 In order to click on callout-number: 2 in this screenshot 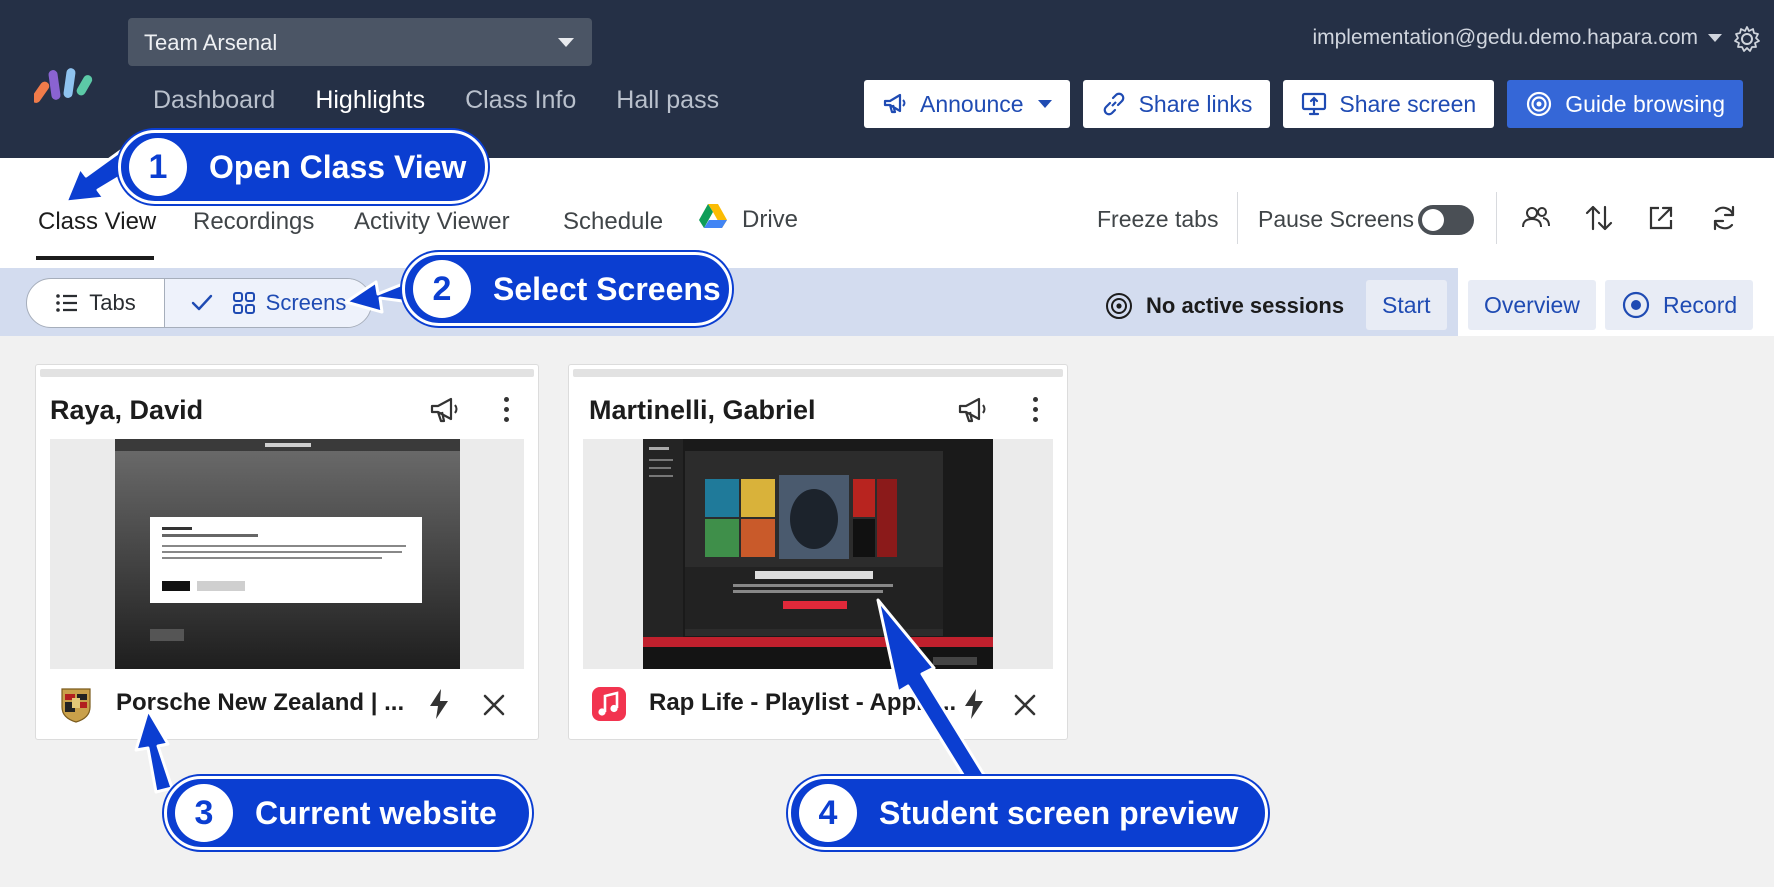, I will do `click(442, 289)`.